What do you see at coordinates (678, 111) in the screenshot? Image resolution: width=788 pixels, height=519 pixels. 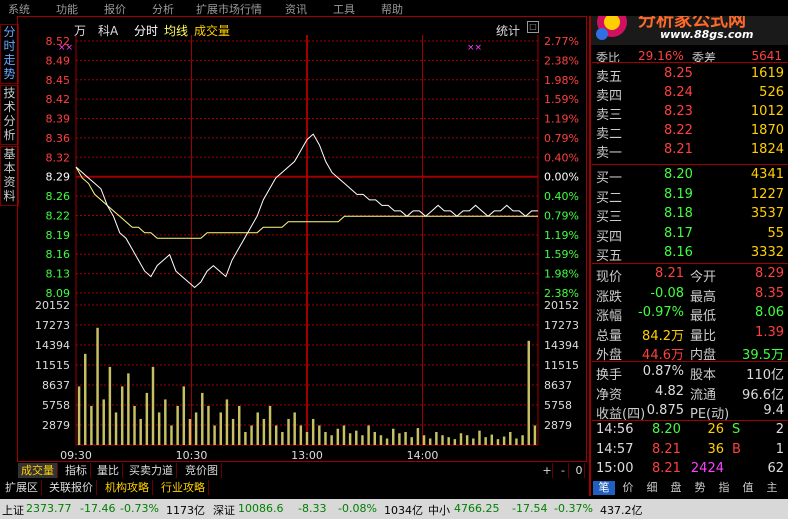 I see `ask-price: 8.23` at bounding box center [678, 111].